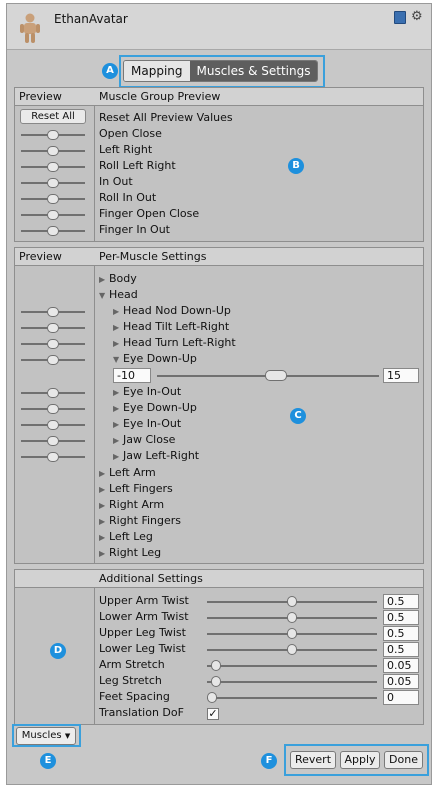  Describe the element at coordinates (130, 680) in the screenshot. I see `setting-label: Leg Stretch` at that location.